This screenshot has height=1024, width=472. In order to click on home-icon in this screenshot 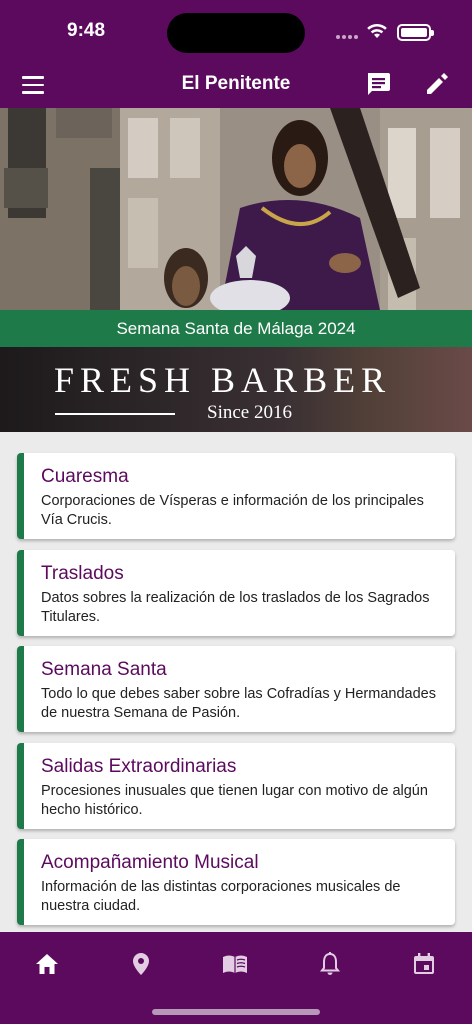, I will do `click(47, 964)`.